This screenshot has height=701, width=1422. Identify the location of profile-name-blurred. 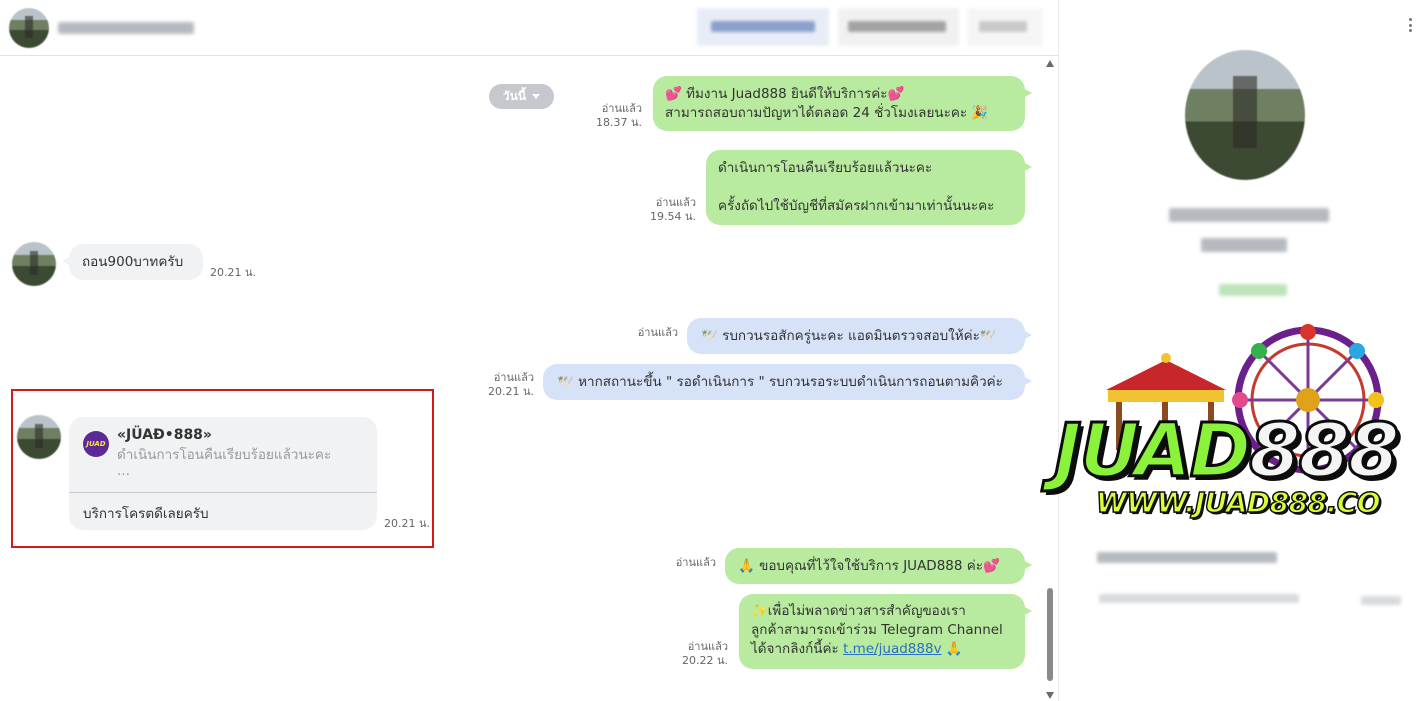
(1249, 215).